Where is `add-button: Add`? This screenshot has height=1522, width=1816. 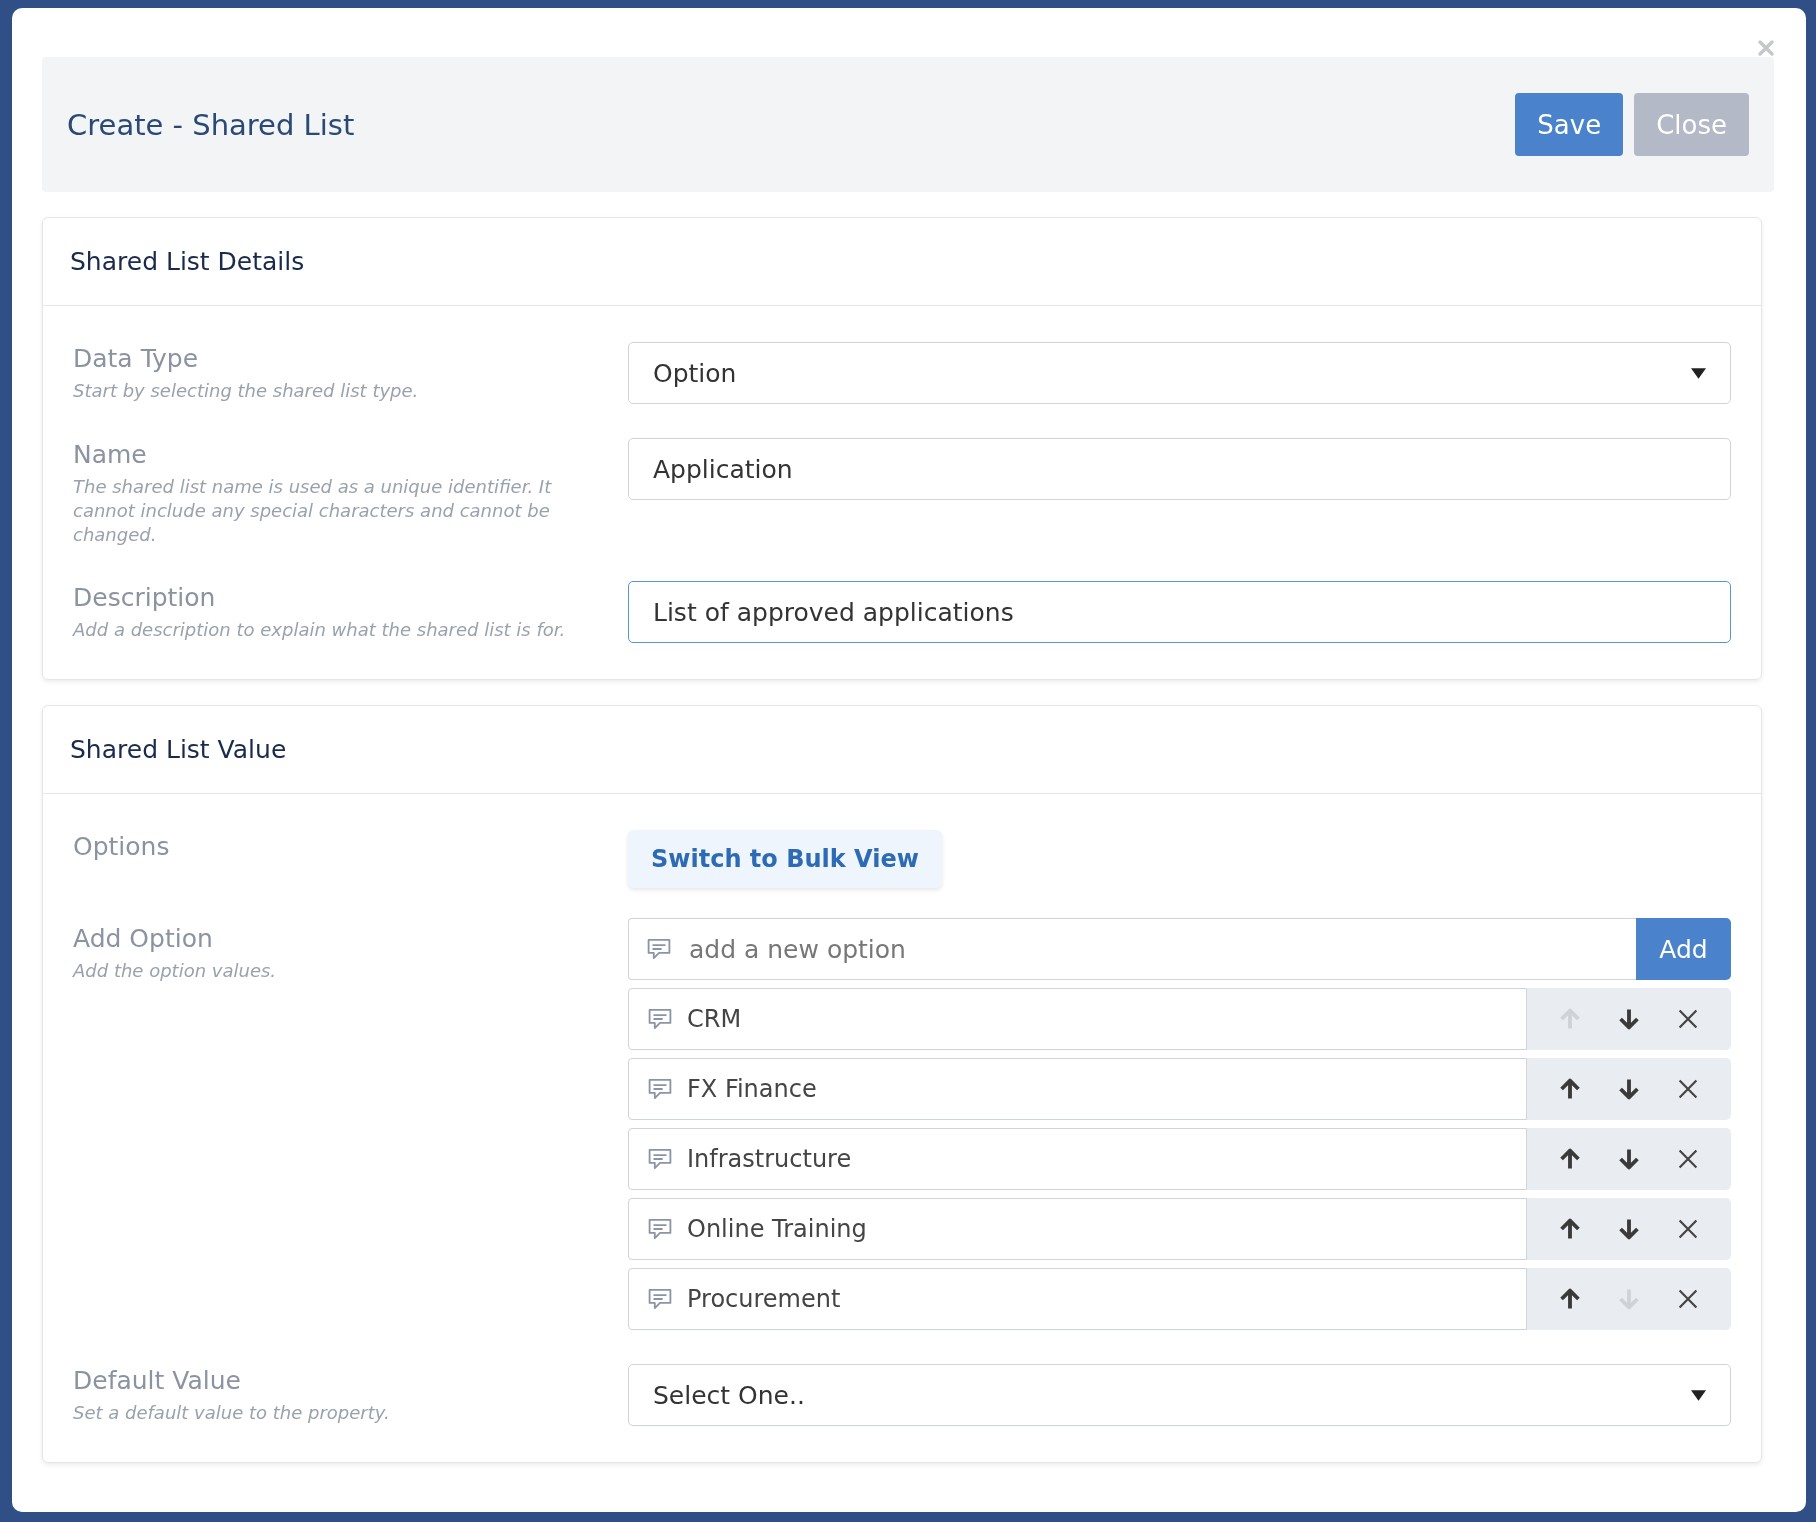 add-button: Add is located at coordinates (1683, 949).